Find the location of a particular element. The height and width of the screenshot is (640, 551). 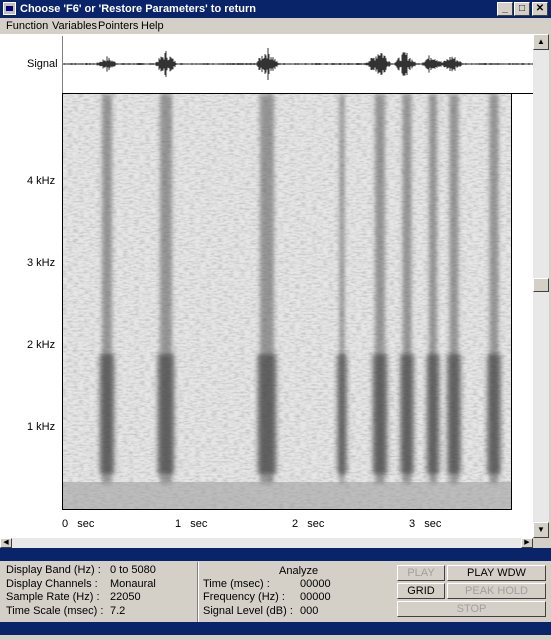

vertical-scrollbar: ▲ ▼ is located at coordinates (541, 286).